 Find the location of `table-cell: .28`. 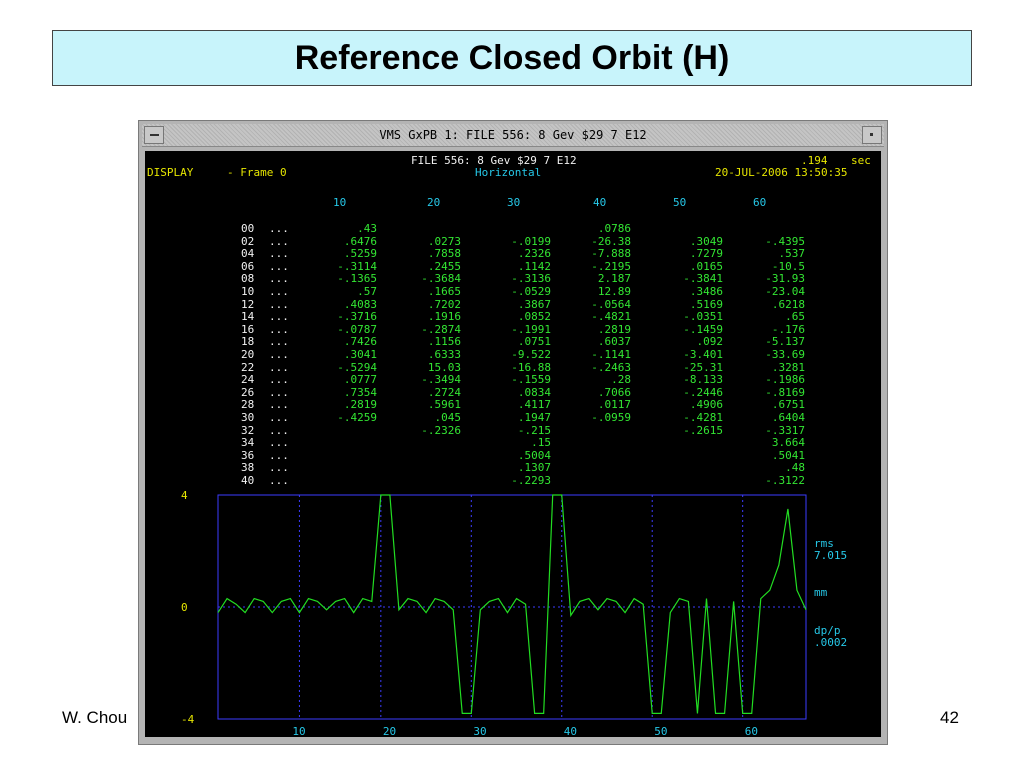

table-cell: .28 is located at coordinates (621, 380).